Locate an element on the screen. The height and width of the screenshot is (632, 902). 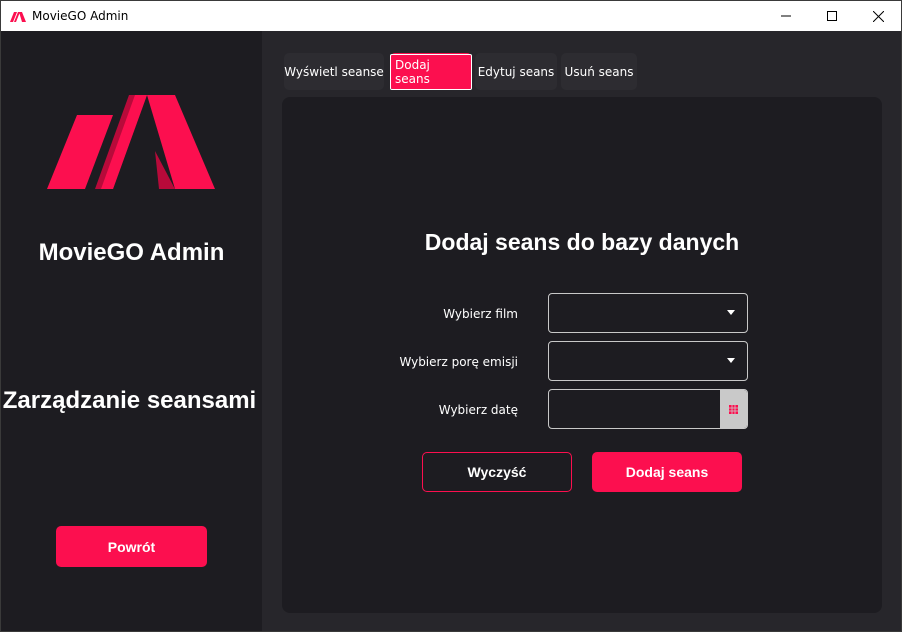
time-label: Wybierz porę emisji is located at coordinates (458, 362).